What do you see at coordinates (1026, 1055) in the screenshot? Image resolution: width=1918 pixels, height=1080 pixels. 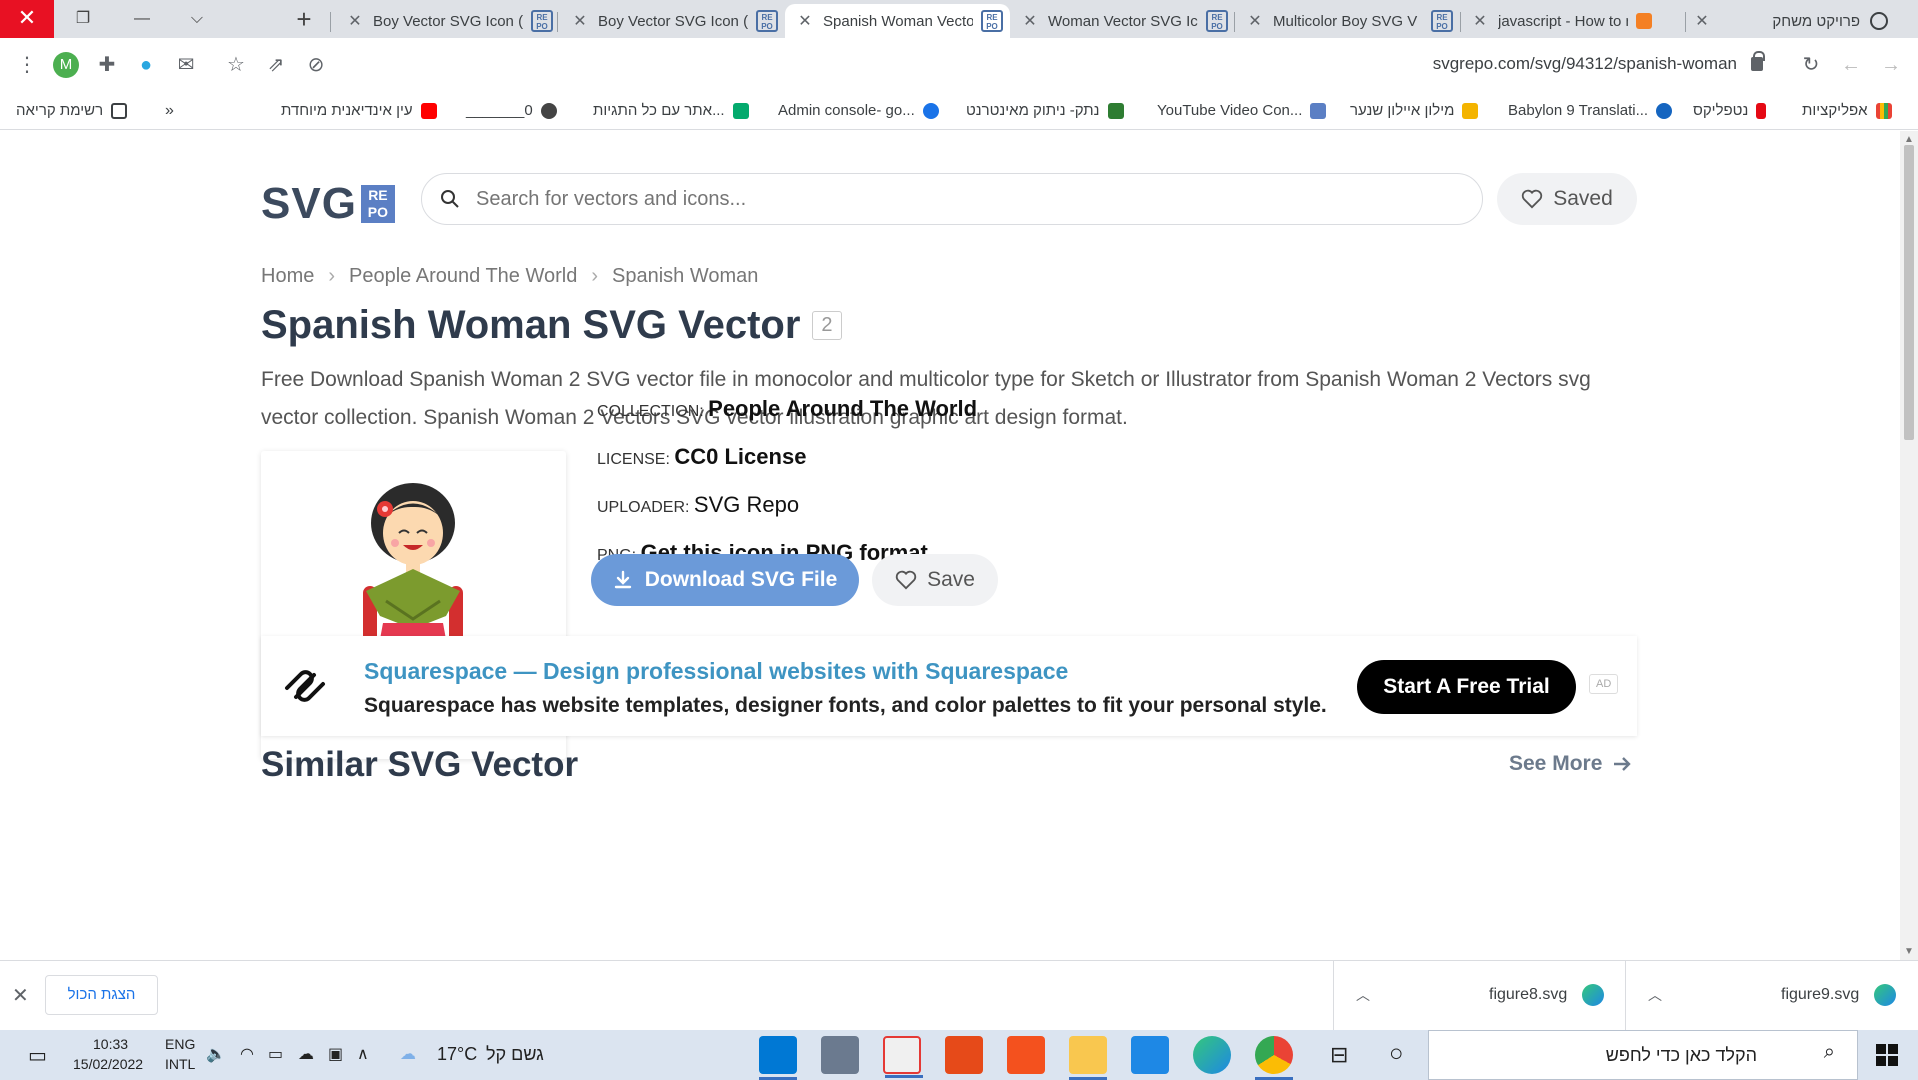 I see `powerpoint-app-icon` at bounding box center [1026, 1055].